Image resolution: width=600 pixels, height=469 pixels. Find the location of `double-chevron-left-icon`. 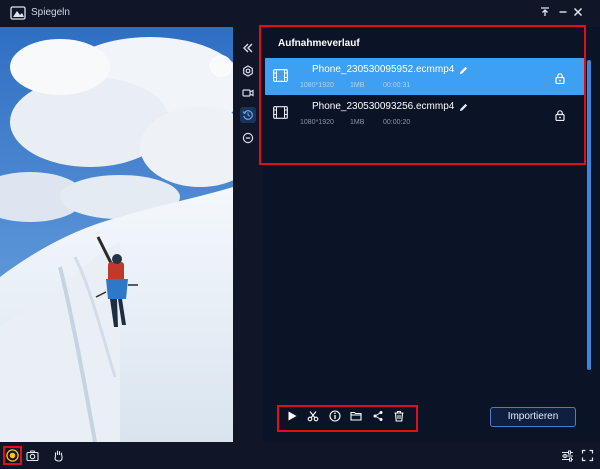

double-chevron-left-icon is located at coordinates (248, 48).